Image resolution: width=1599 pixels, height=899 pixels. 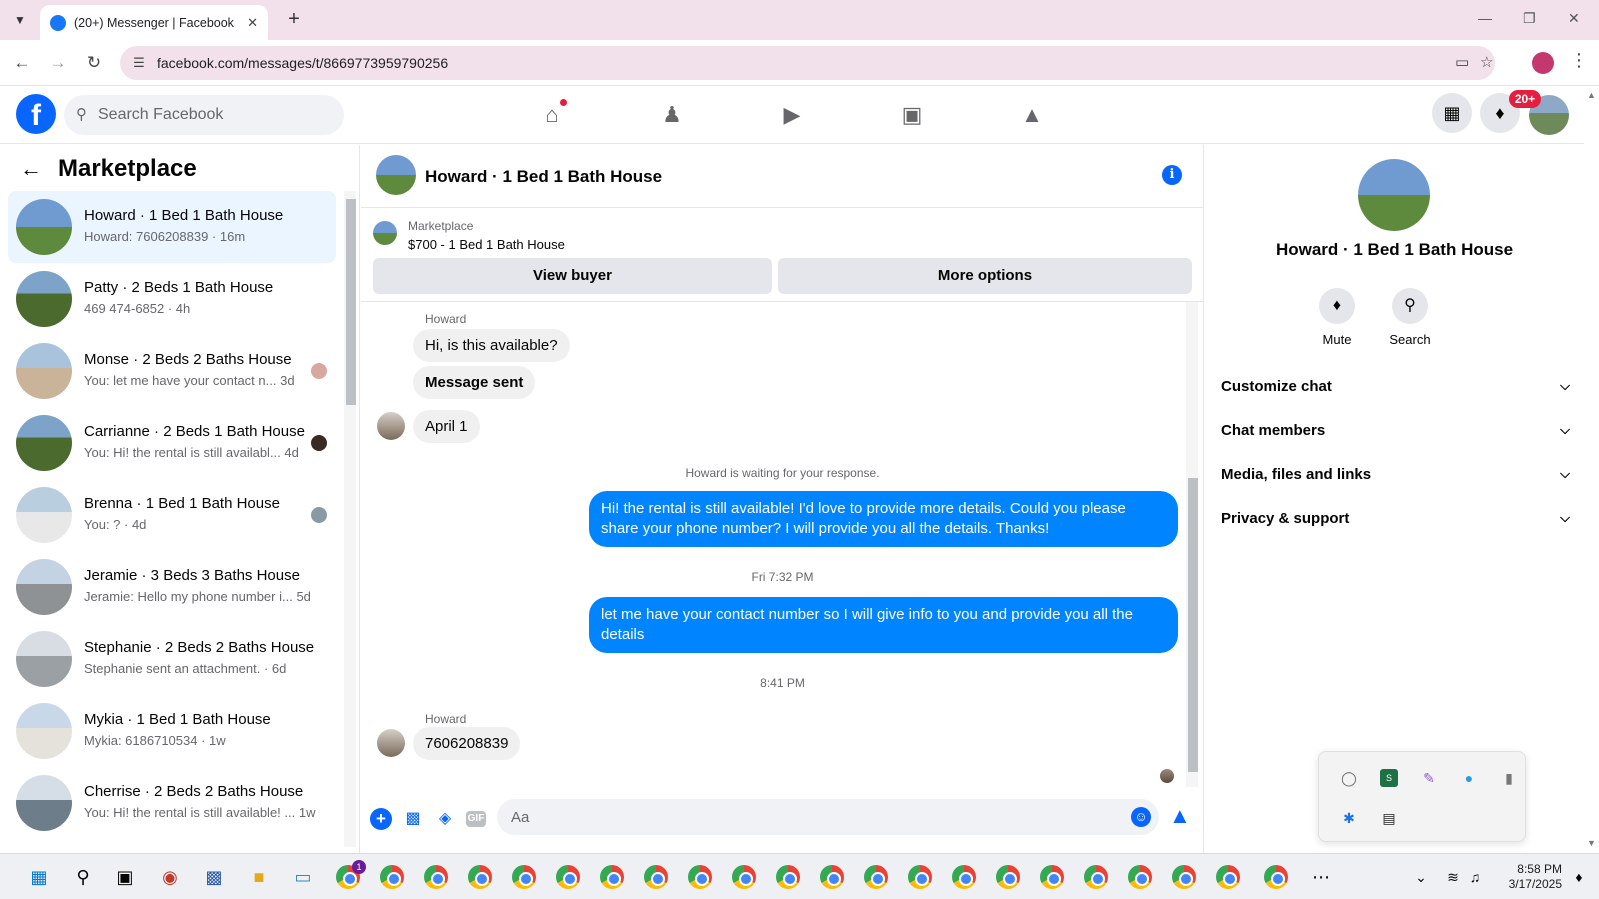 What do you see at coordinates (39, 877) in the screenshot?
I see `windows-start-icon: ▦` at bounding box center [39, 877].